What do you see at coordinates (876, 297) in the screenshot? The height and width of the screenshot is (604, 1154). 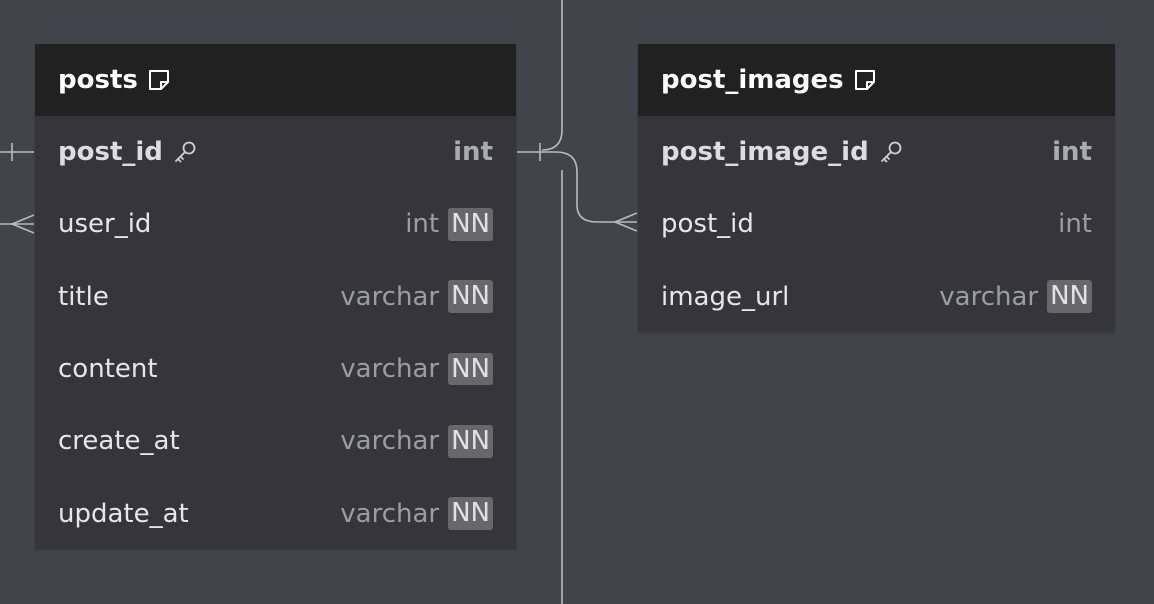 I see `table-row: image_url varchar NN` at bounding box center [876, 297].